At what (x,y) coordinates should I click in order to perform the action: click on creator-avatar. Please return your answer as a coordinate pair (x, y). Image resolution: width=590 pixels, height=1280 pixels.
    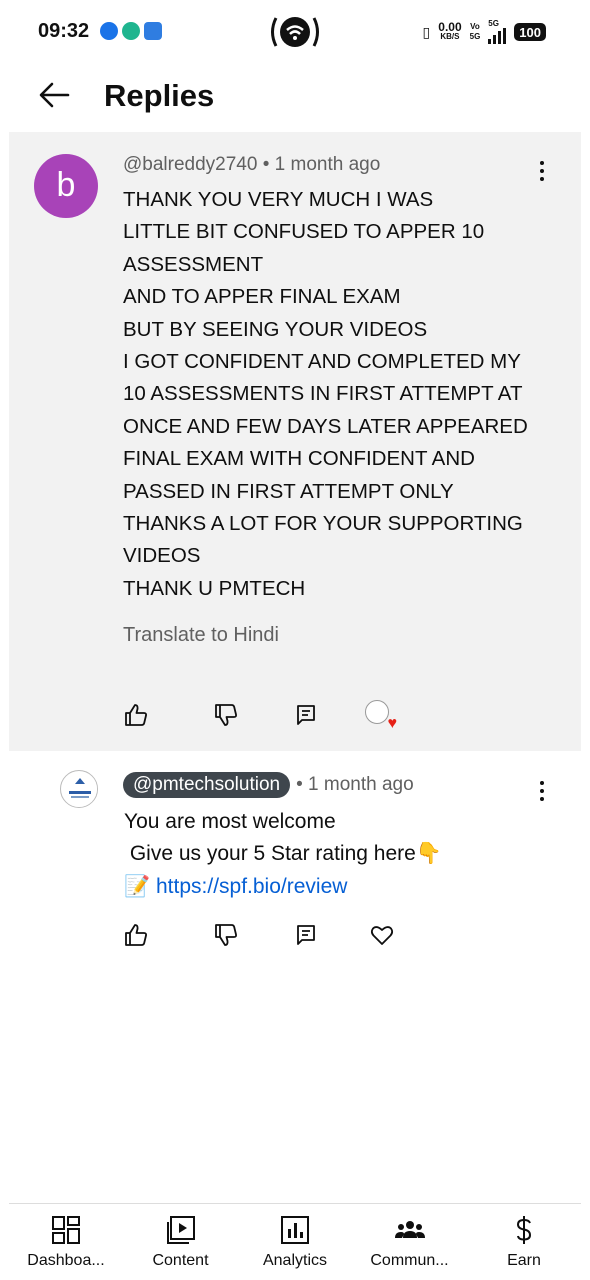
    Looking at the image, I should click on (377, 712).